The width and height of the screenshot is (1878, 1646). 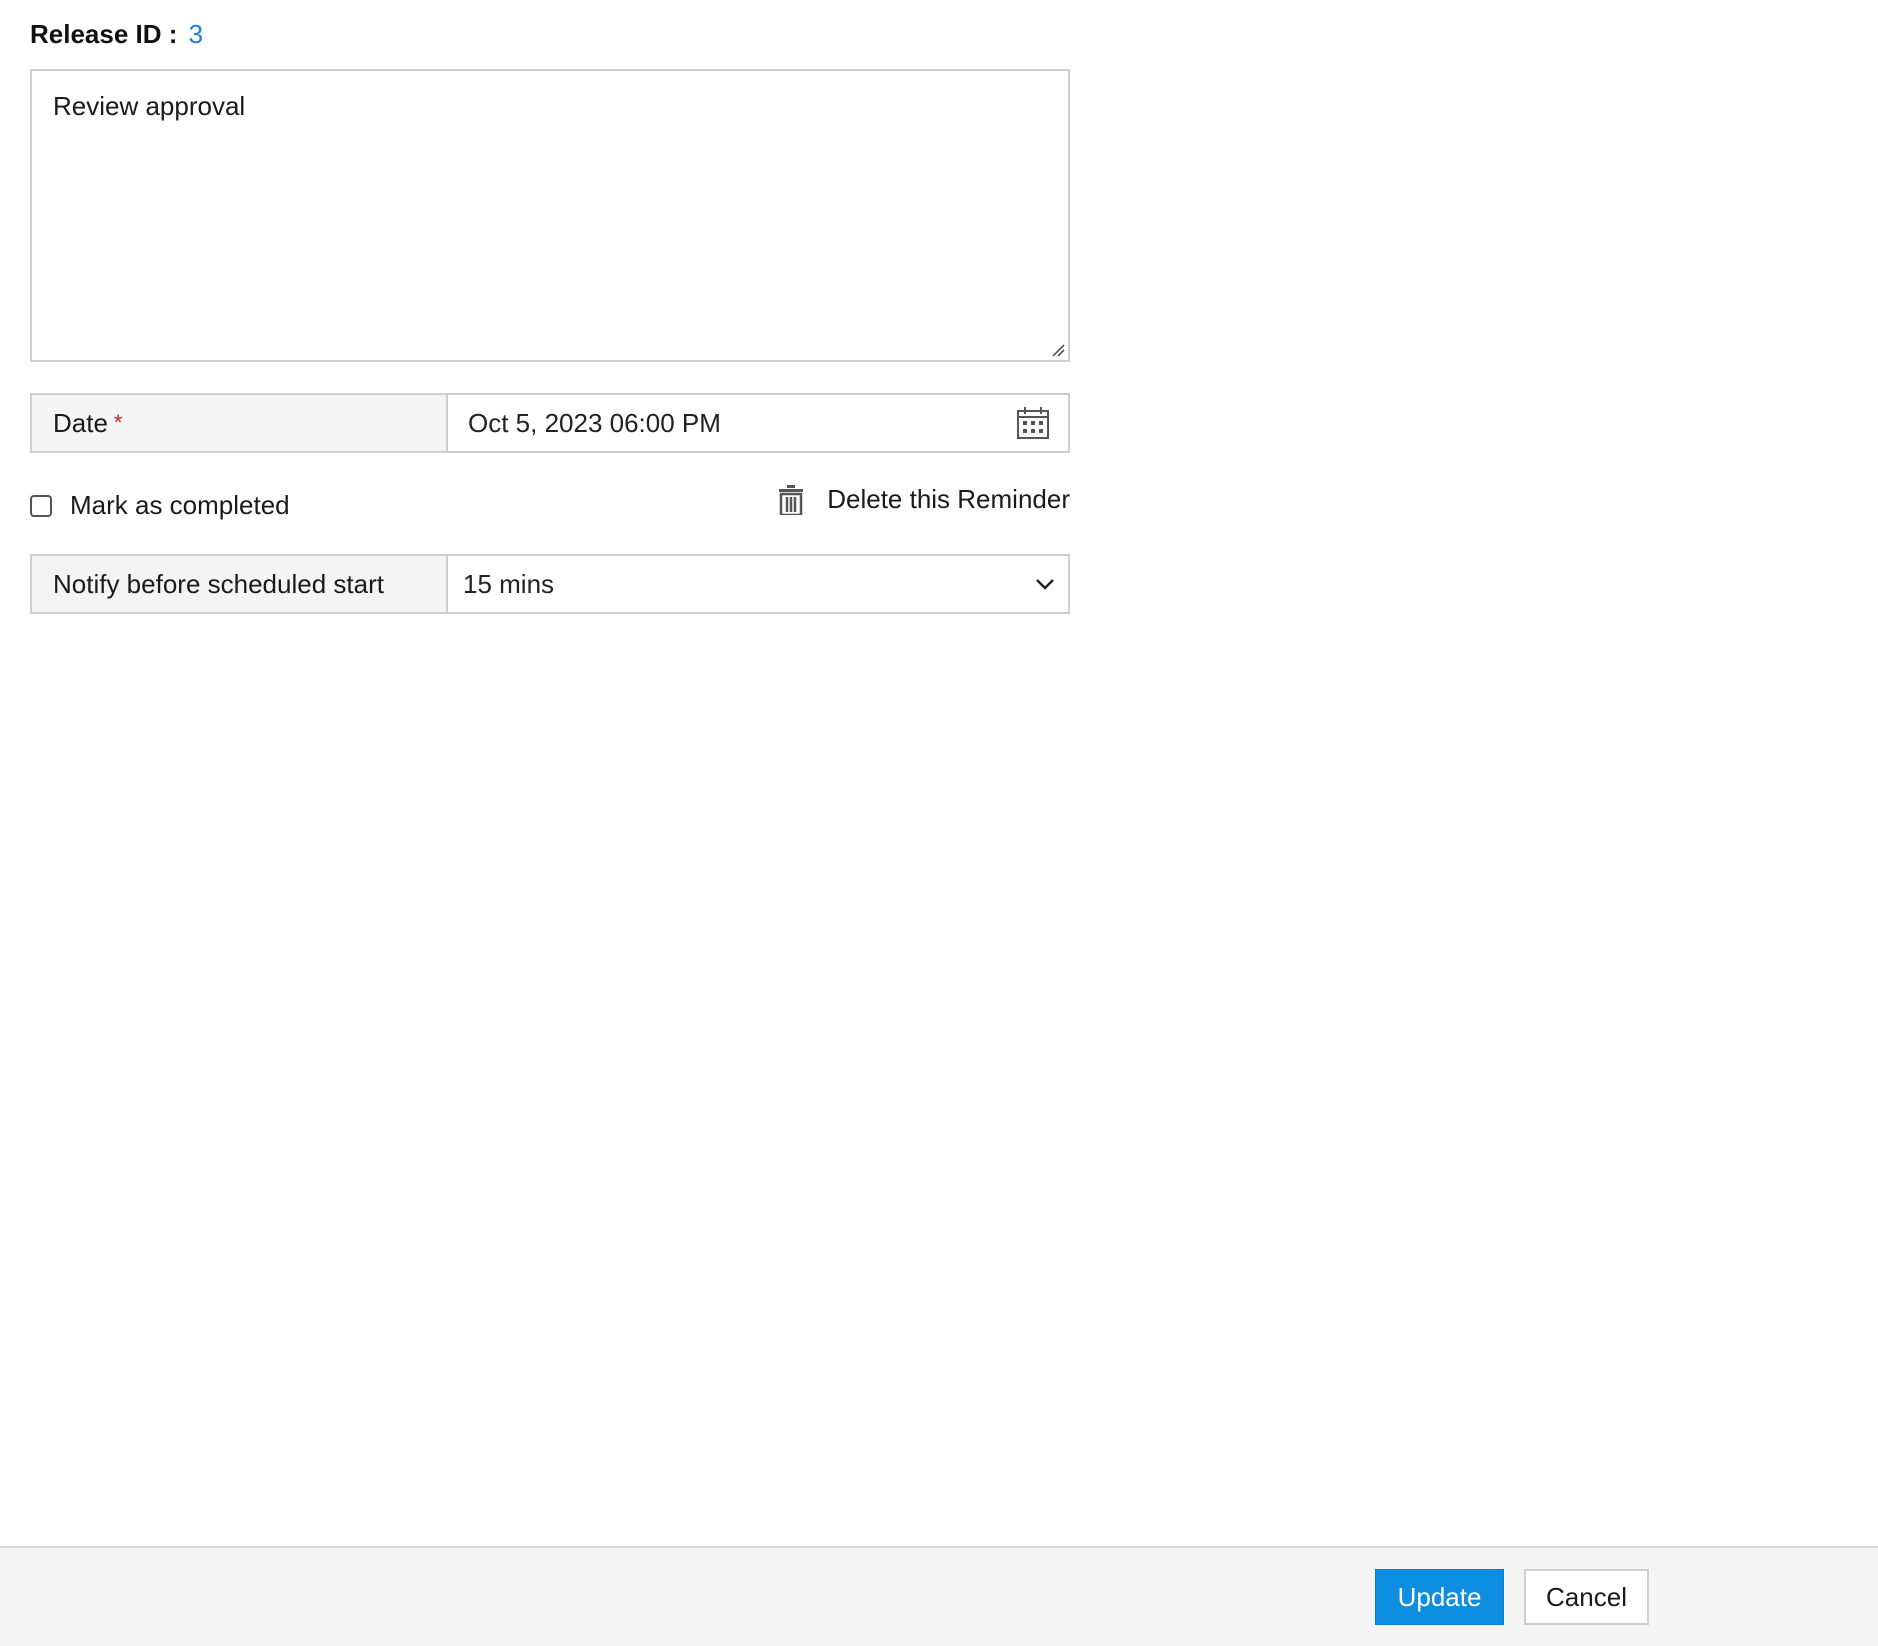 What do you see at coordinates (939, 1596) in the screenshot?
I see `footer-bar: Update Cancel` at bounding box center [939, 1596].